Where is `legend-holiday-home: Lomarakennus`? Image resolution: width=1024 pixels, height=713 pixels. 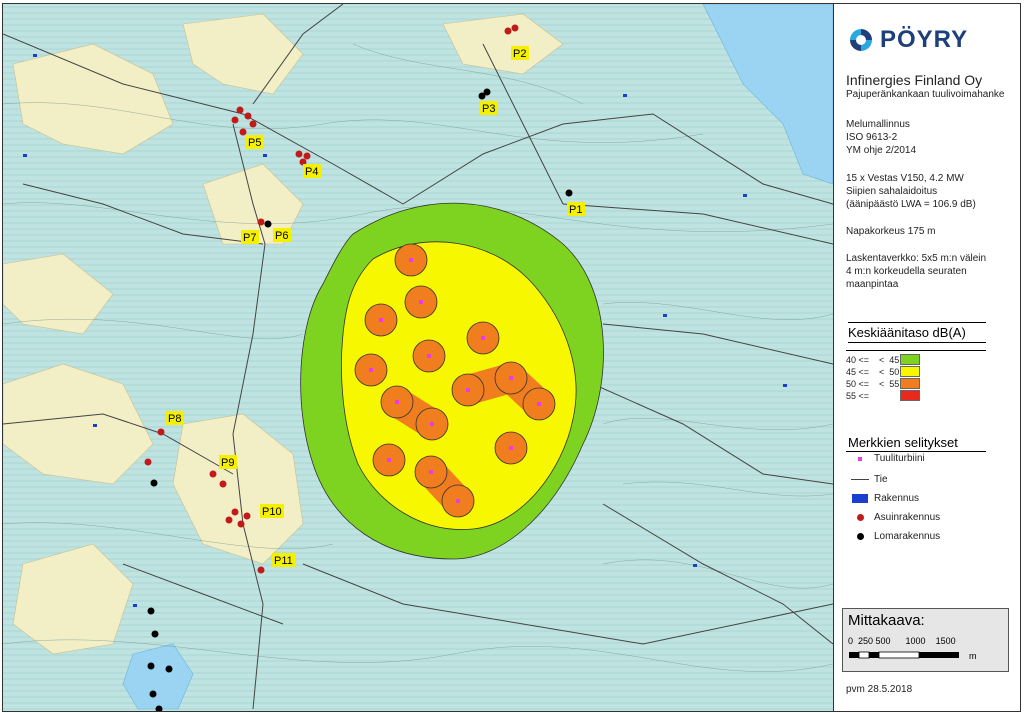
legend-holiday-home: Lomarakennus is located at coordinates (893, 536).